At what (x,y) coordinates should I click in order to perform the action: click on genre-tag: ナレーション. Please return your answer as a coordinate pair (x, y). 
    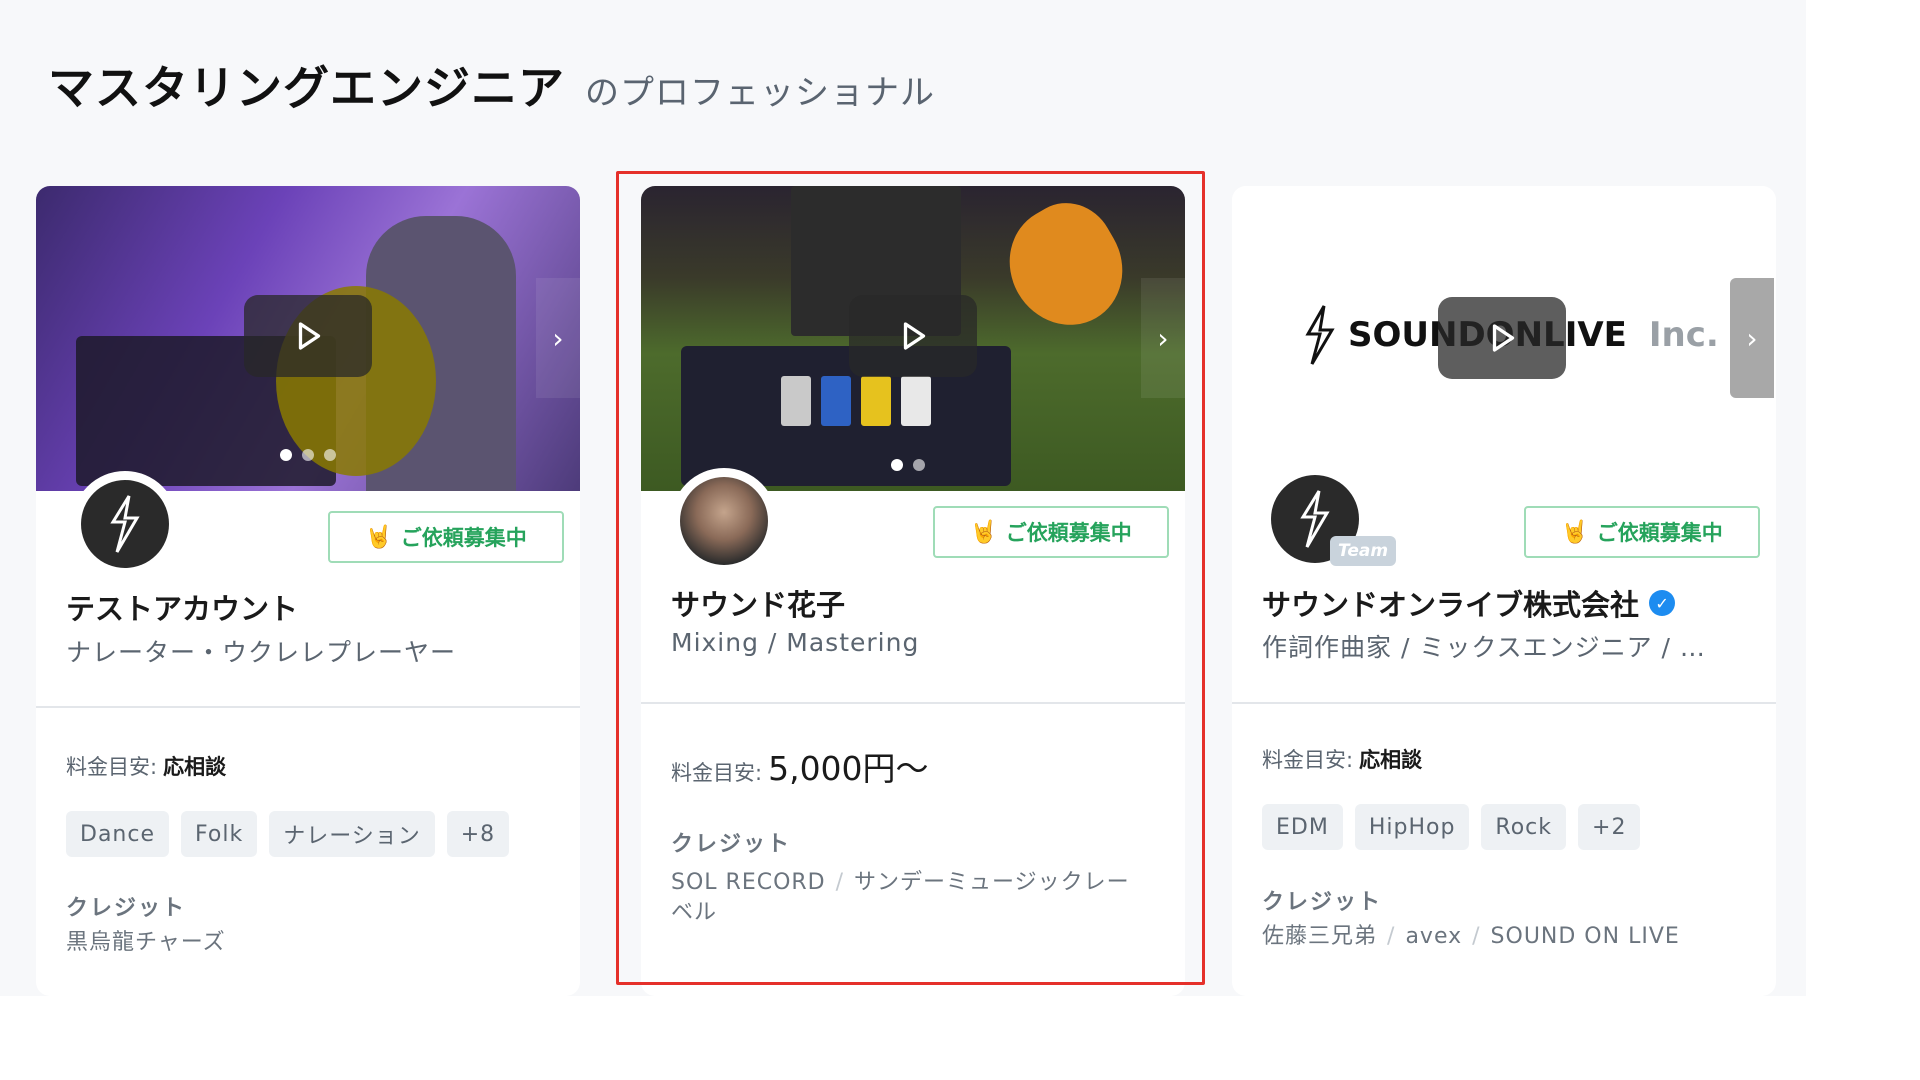
    Looking at the image, I should click on (352, 834).